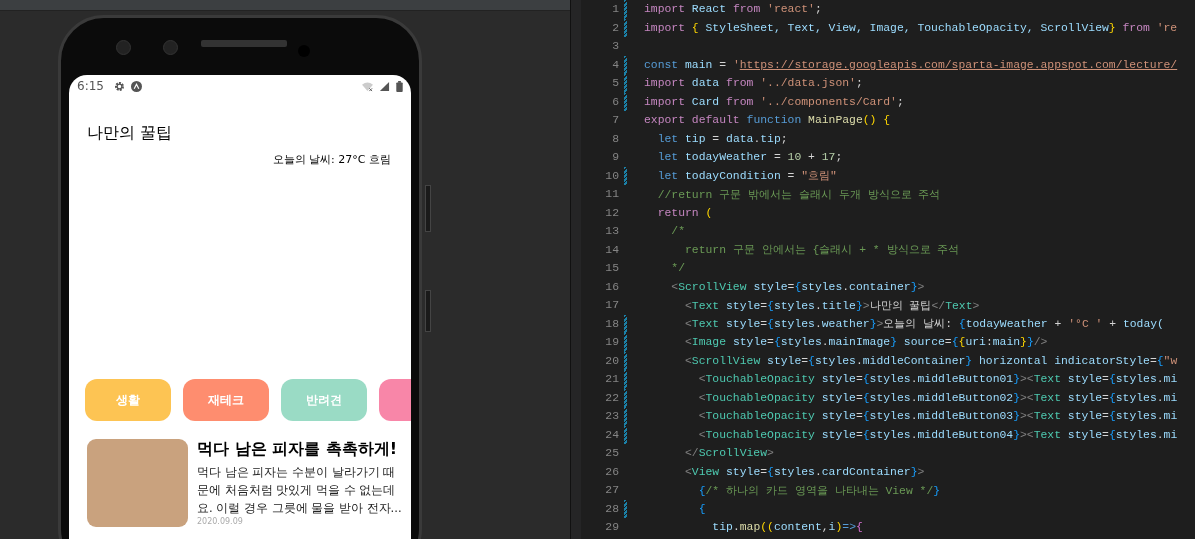 This screenshot has height=539, width=1195. What do you see at coordinates (611, 471) in the screenshot?
I see `line-number: 26` at bounding box center [611, 471].